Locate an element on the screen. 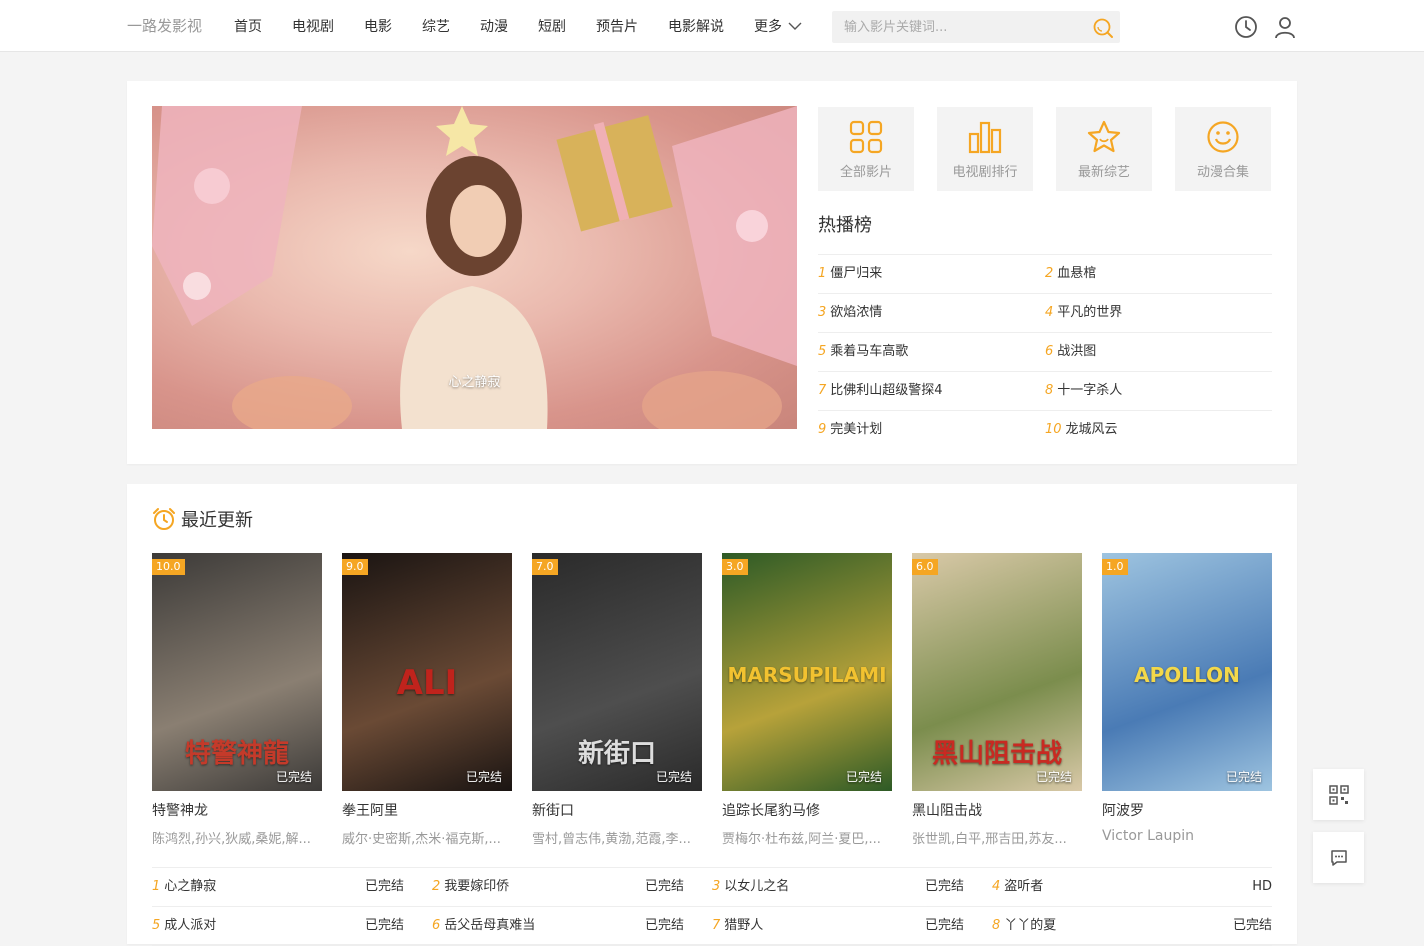 Image resolution: width=1424 pixels, height=946 pixels. search-box is located at coordinates (976, 27).